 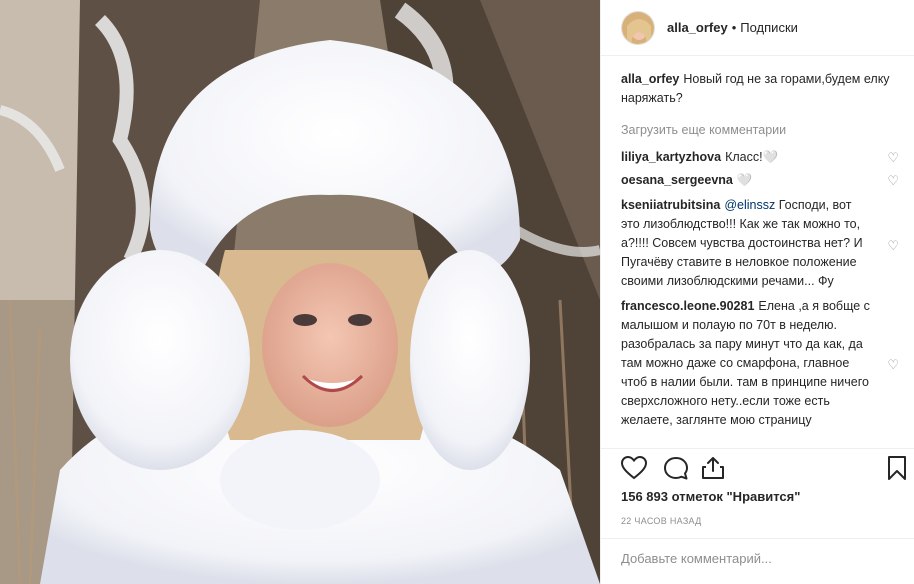 What do you see at coordinates (697, 27) in the screenshot?
I see `header-username: alla_orfey` at bounding box center [697, 27].